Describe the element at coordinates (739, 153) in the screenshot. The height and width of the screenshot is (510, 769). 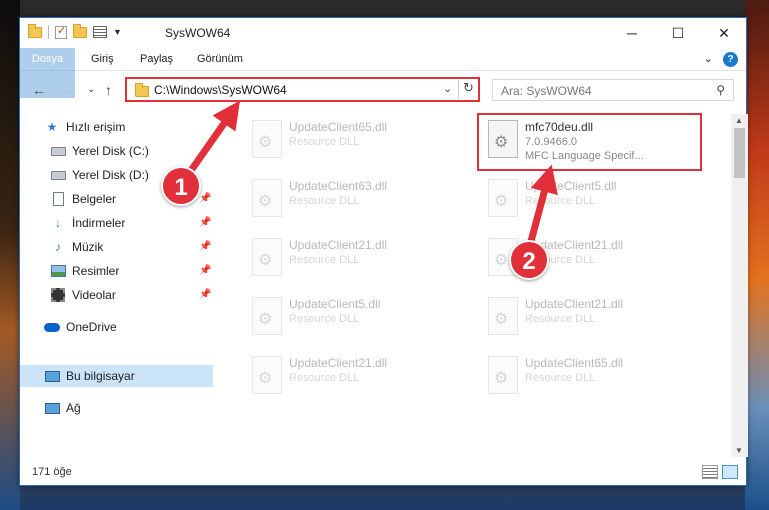
I see `scrollbar-thumb` at that location.